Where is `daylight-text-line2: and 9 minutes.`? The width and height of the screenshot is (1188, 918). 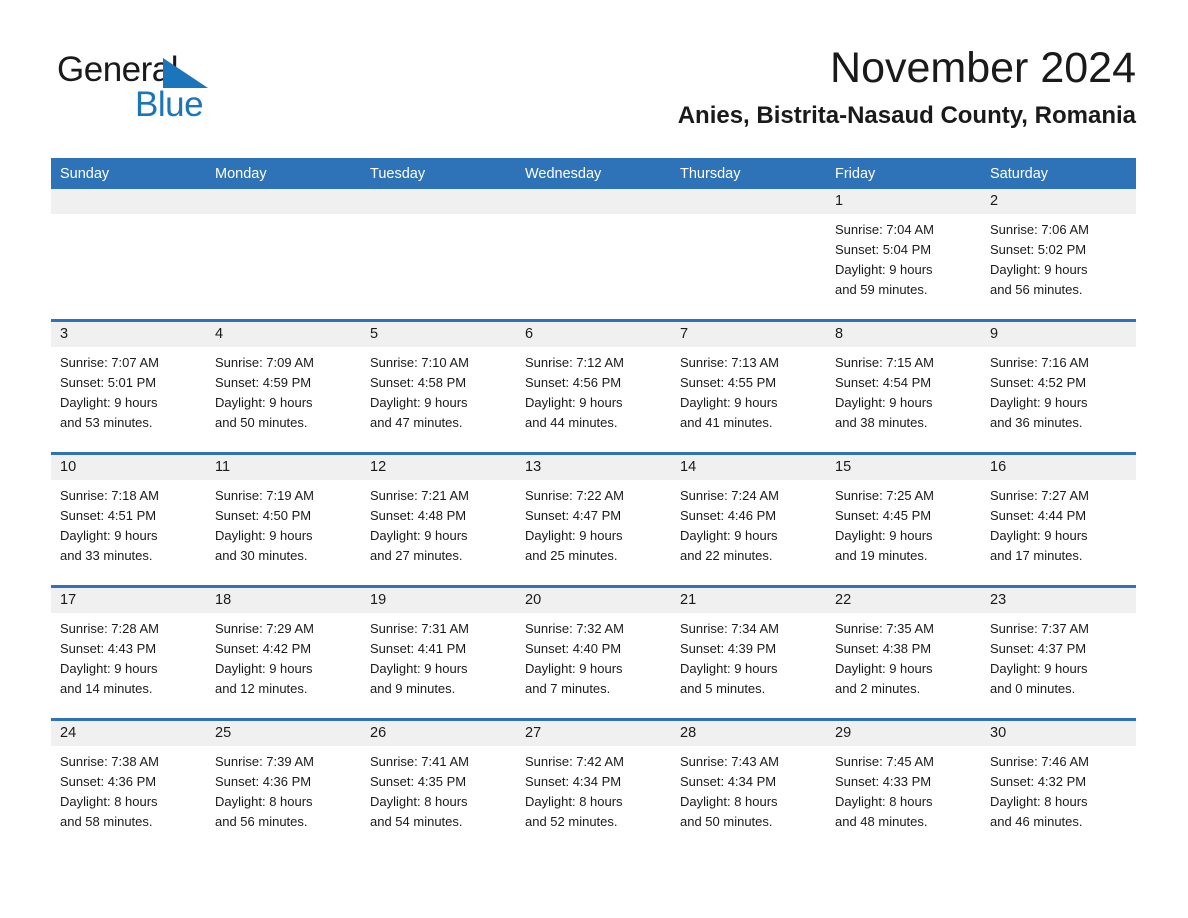 daylight-text-line2: and 9 minutes. is located at coordinates (413, 688).